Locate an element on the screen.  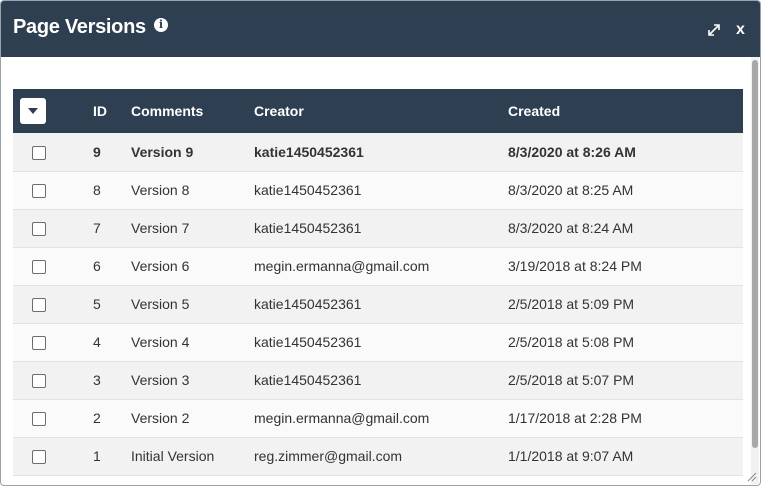
row-comments: Version 6 is located at coordinates (160, 266).